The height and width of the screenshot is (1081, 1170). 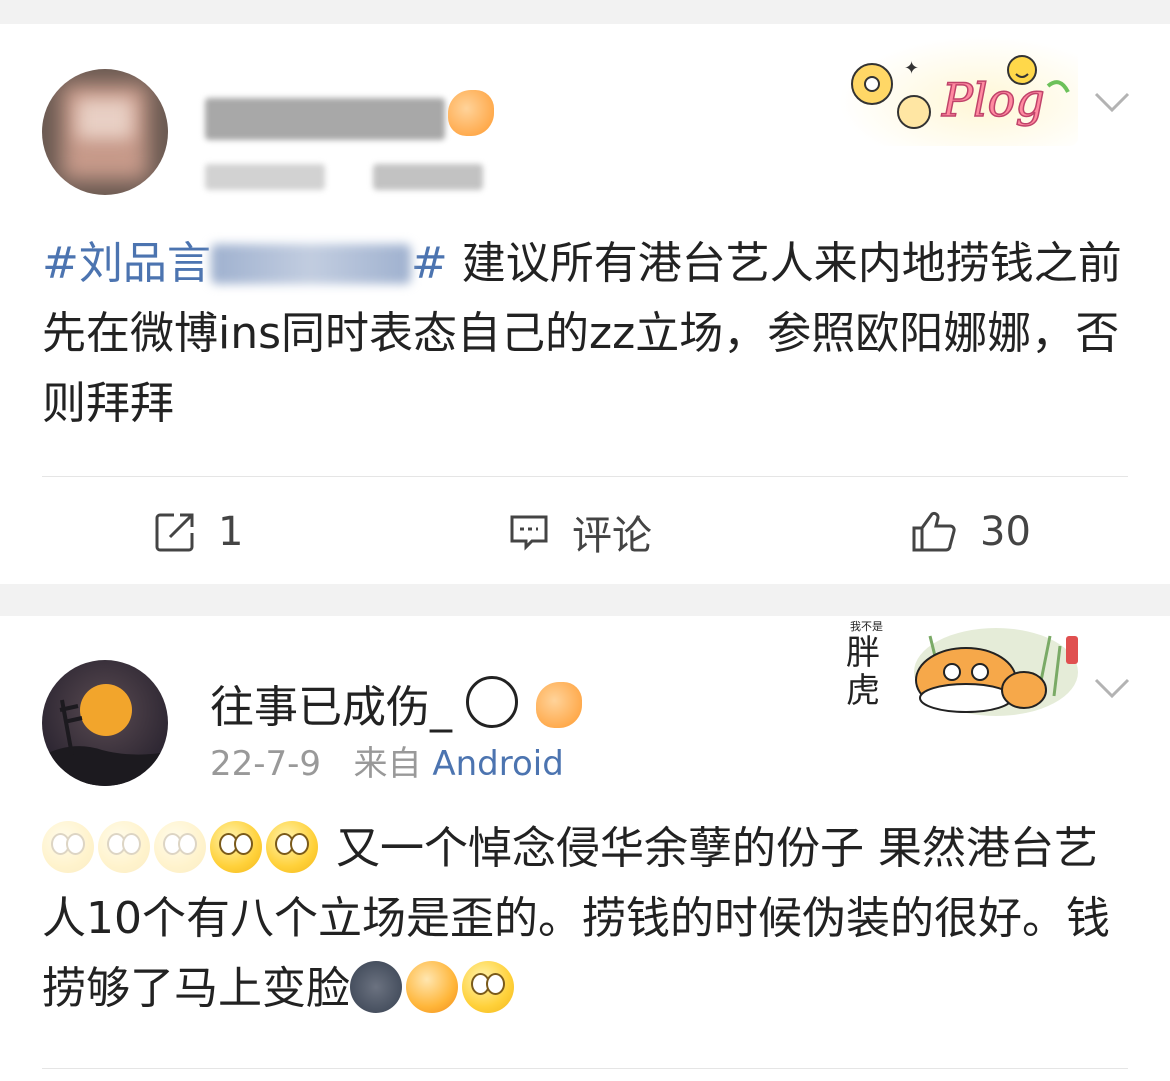 I want to click on vomit-emoji-icon, so click(x=432, y=987).